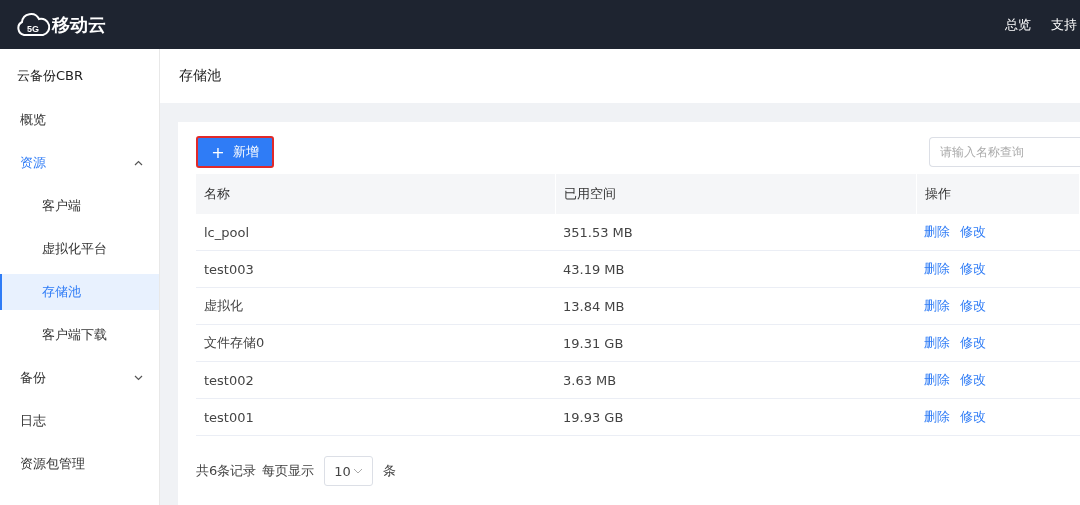  Describe the element at coordinates (50, 75) in the screenshot. I see `sidebar-title: 云备份CBR` at that location.